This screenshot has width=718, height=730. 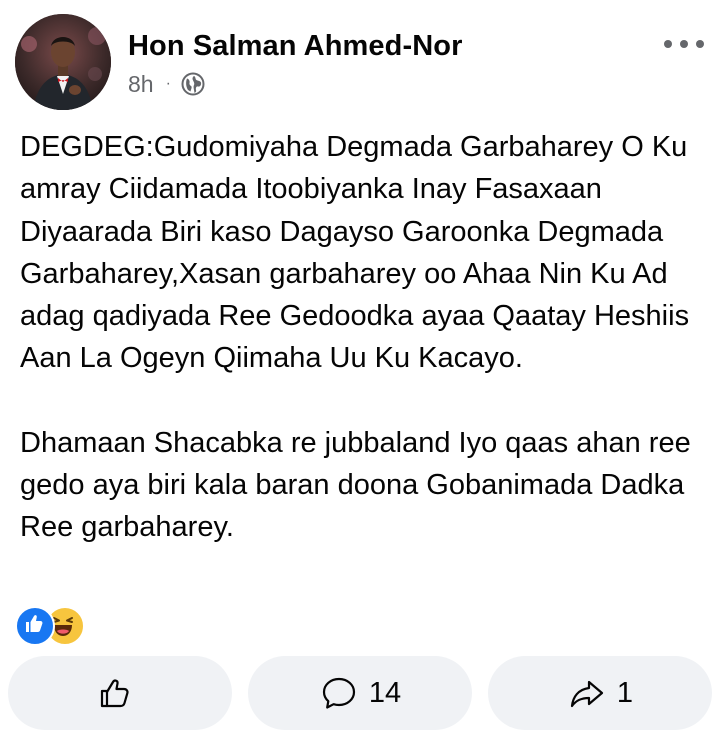 I want to click on post-time: 8h, so click(x=141, y=84).